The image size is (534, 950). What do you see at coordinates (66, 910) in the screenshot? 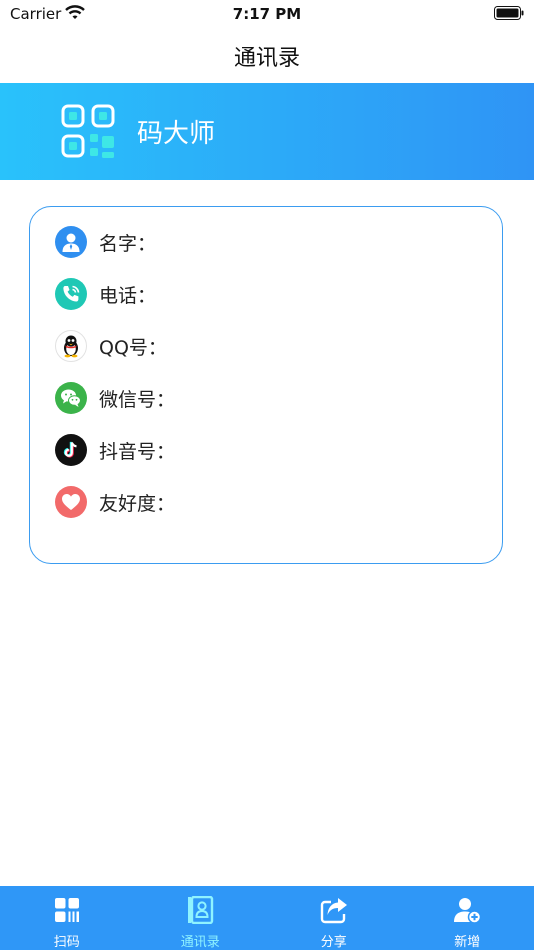
I see `scan-grid-icon` at bounding box center [66, 910].